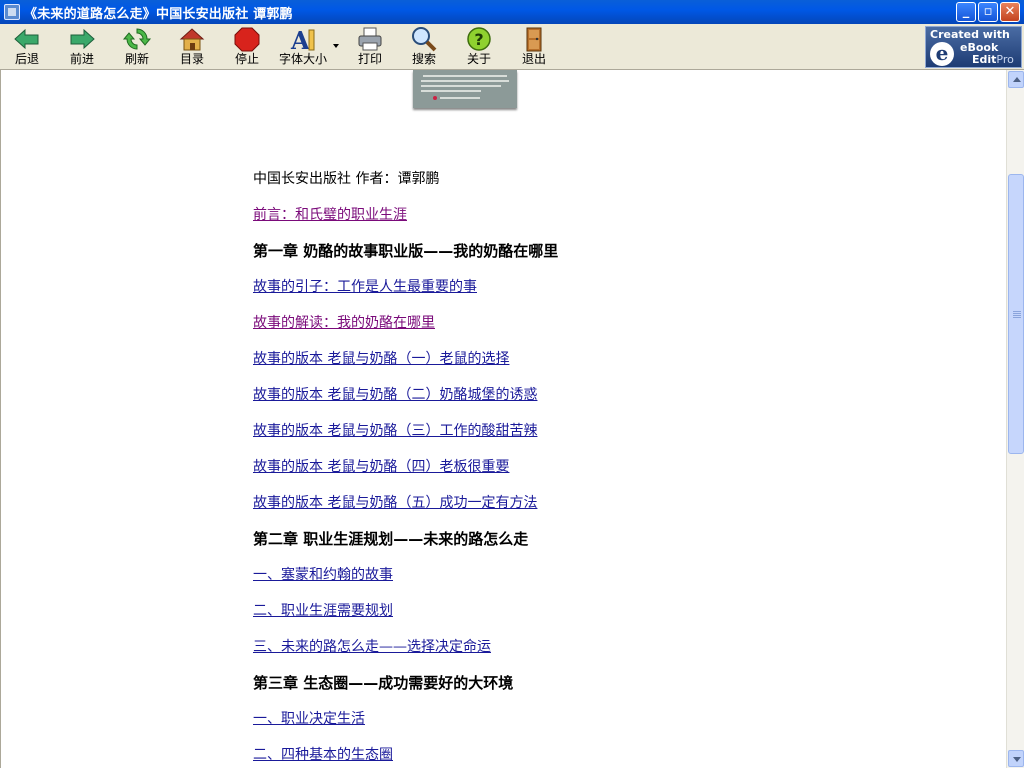 Image resolution: width=1024 pixels, height=768 pixels. I want to click on toc-publisher-line: 中国长安出版社 作者：谭郭鹏, so click(346, 179).